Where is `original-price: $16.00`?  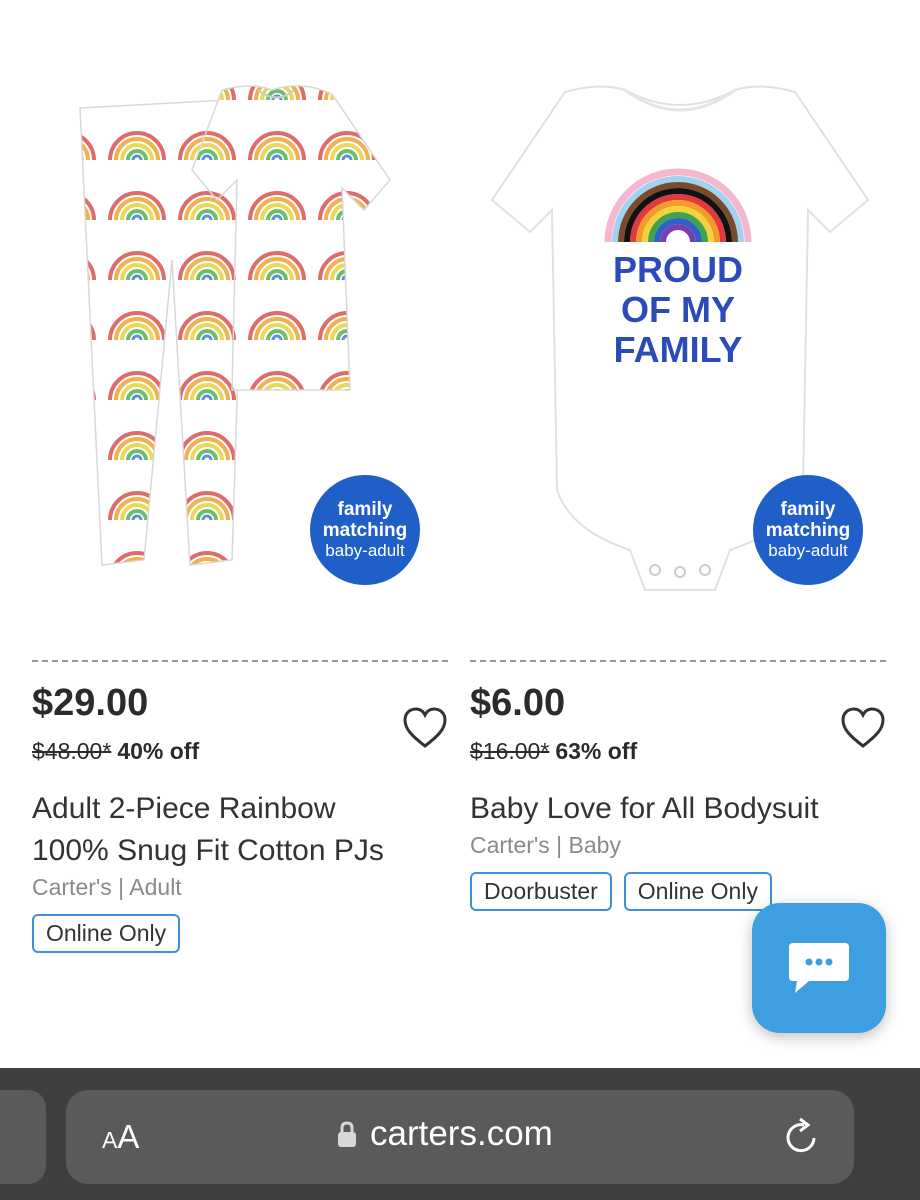
original-price: $16.00 is located at coordinates (505, 751).